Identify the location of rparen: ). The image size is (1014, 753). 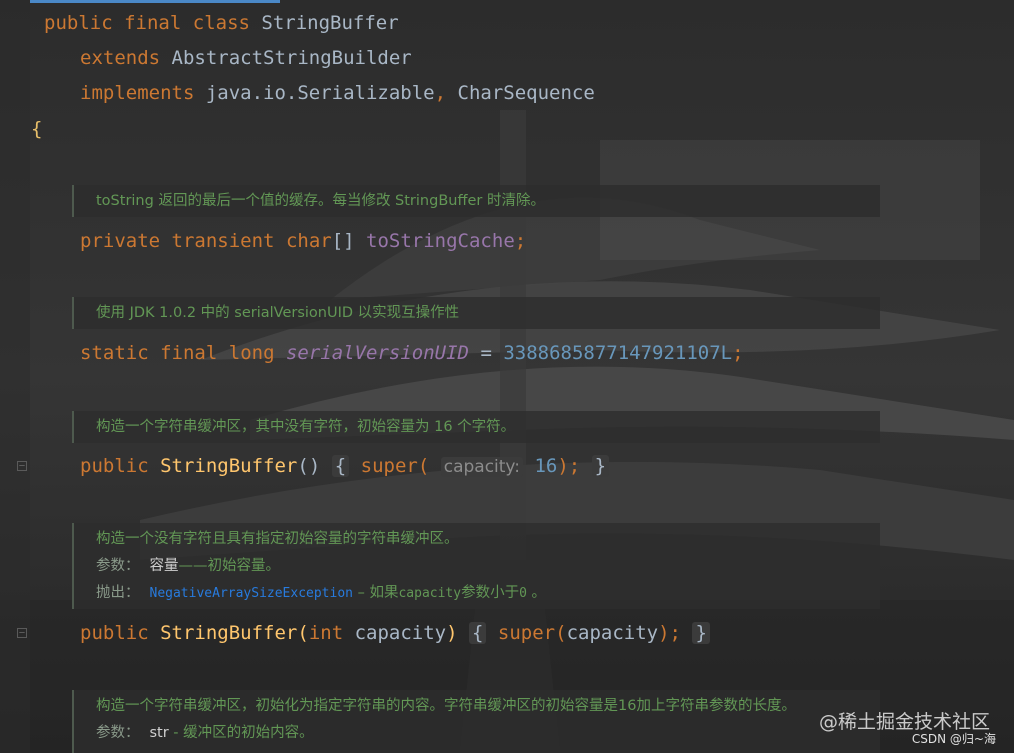
(452, 633).